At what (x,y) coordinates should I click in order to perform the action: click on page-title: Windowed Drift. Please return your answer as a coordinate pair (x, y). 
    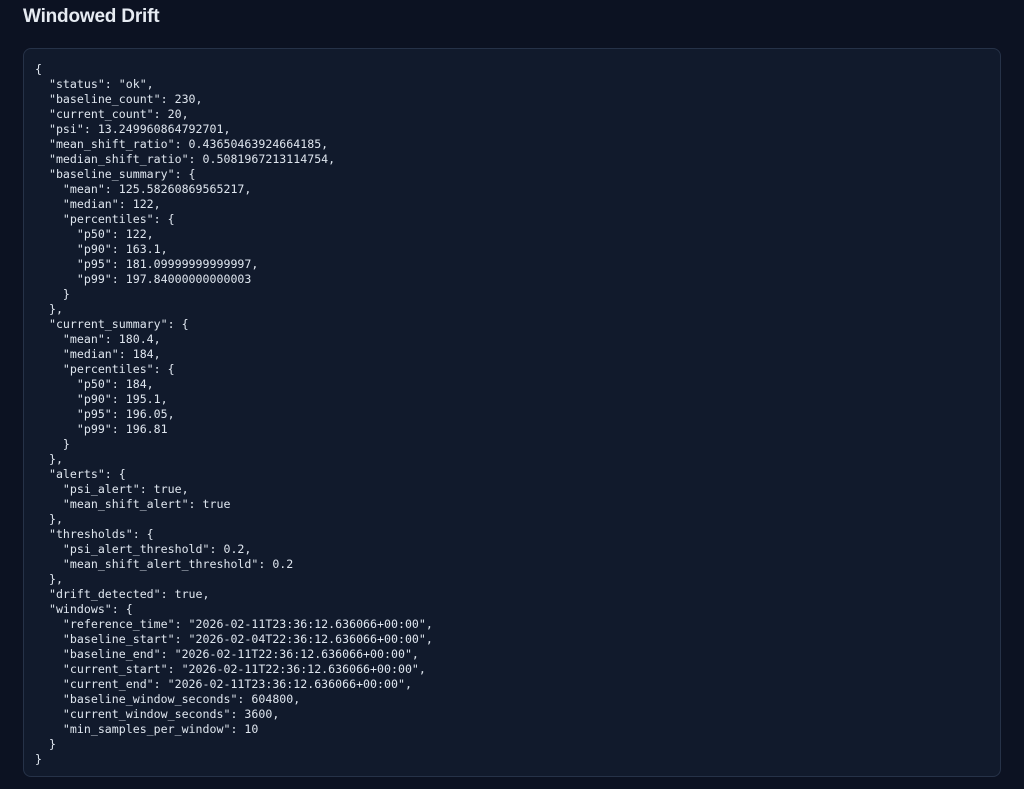
    Looking at the image, I should click on (91, 16).